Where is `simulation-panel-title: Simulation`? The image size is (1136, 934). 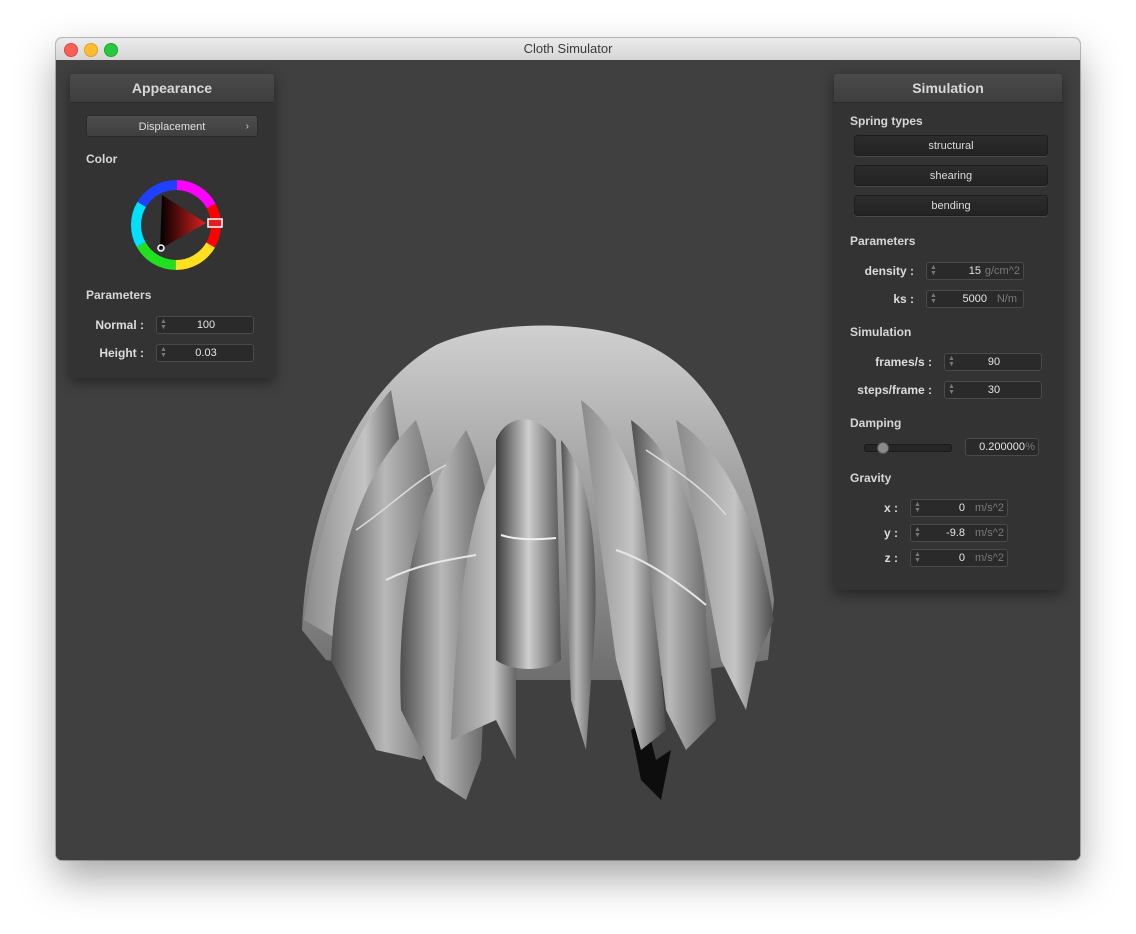 simulation-panel-title: Simulation is located at coordinates (948, 88).